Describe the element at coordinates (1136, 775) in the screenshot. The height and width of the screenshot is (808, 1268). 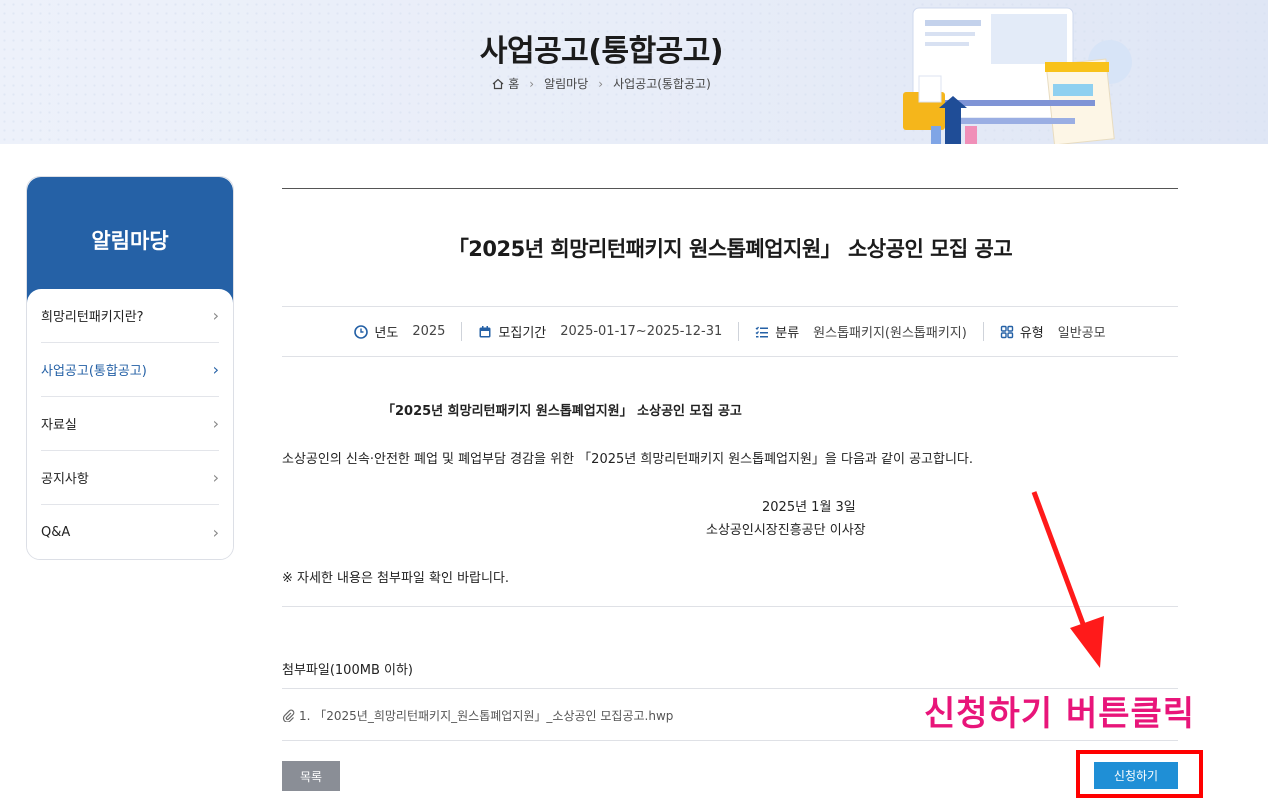
I see `apply-button: 신청하기` at that location.